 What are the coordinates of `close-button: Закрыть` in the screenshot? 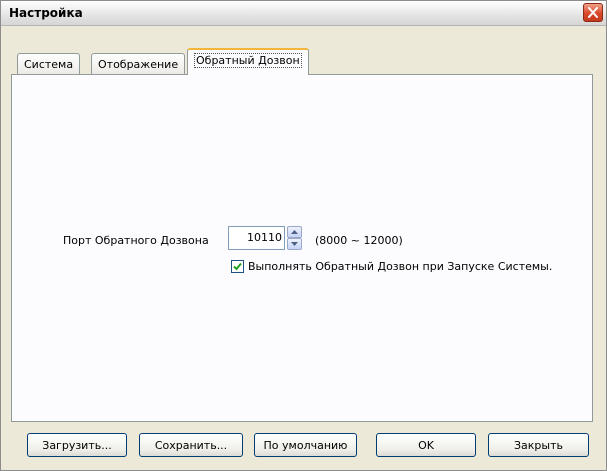 It's located at (538, 445).